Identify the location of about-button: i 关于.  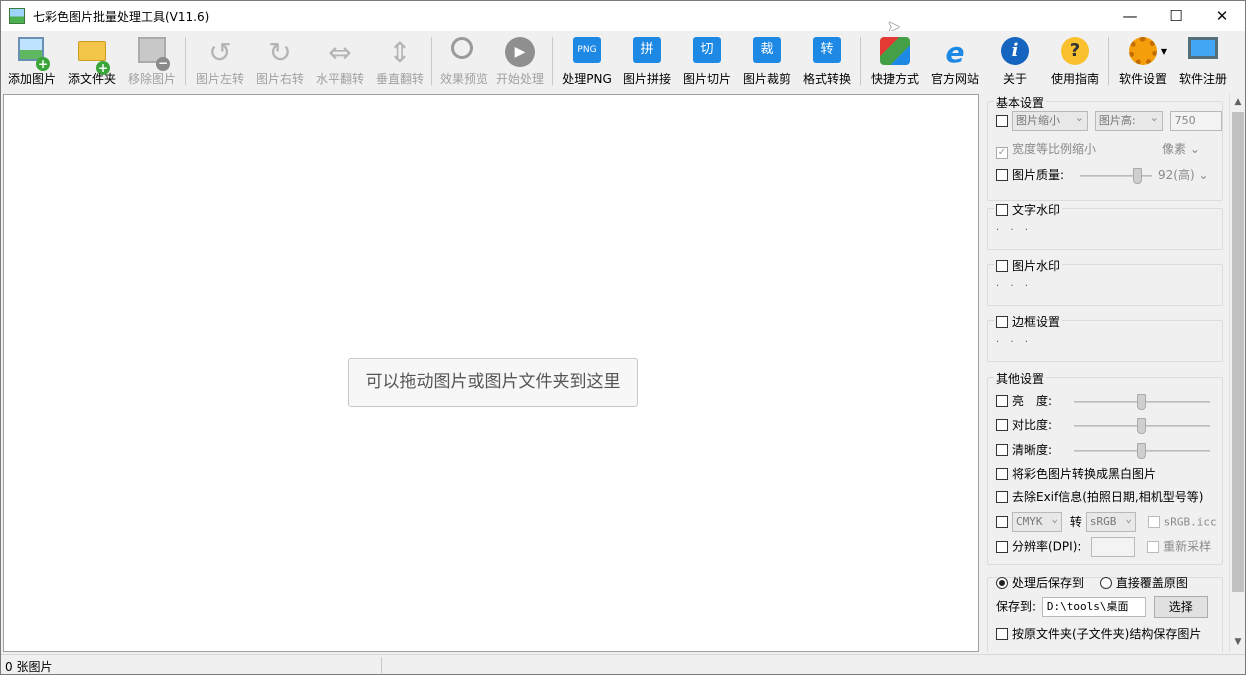
(1015, 62).